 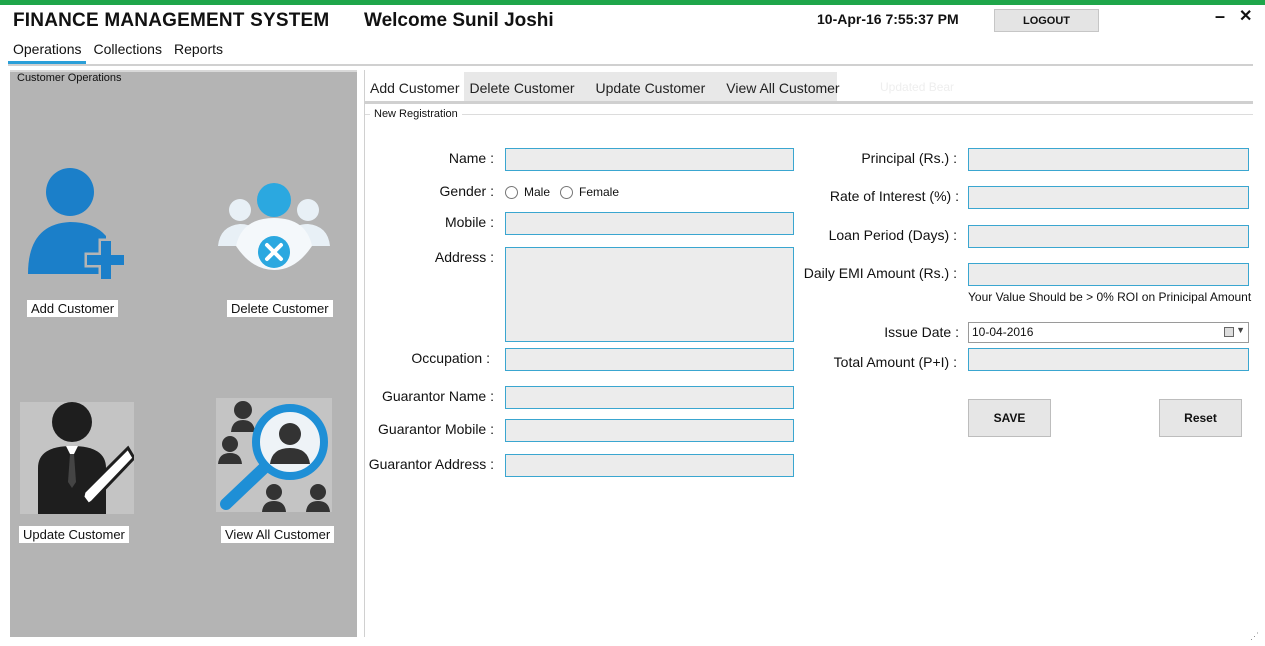 What do you see at coordinates (649, 159) in the screenshot?
I see `name-field` at bounding box center [649, 159].